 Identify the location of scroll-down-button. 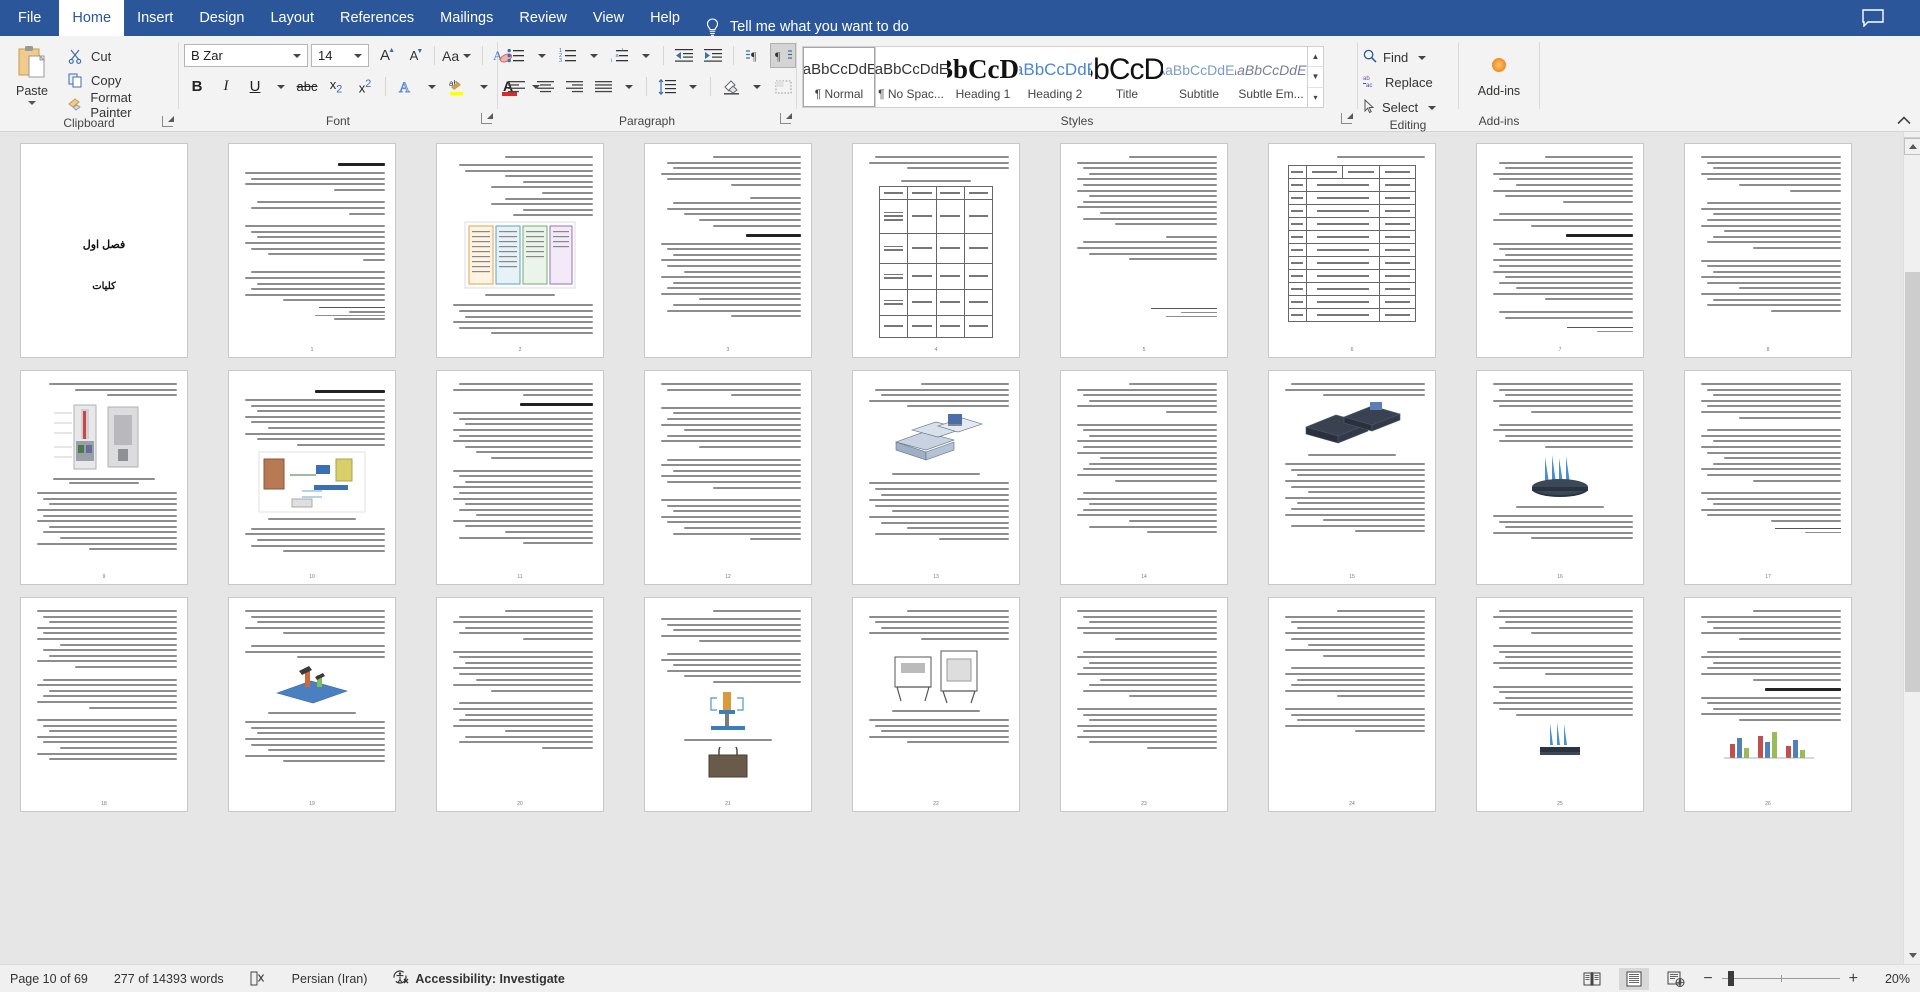
(1912, 955).